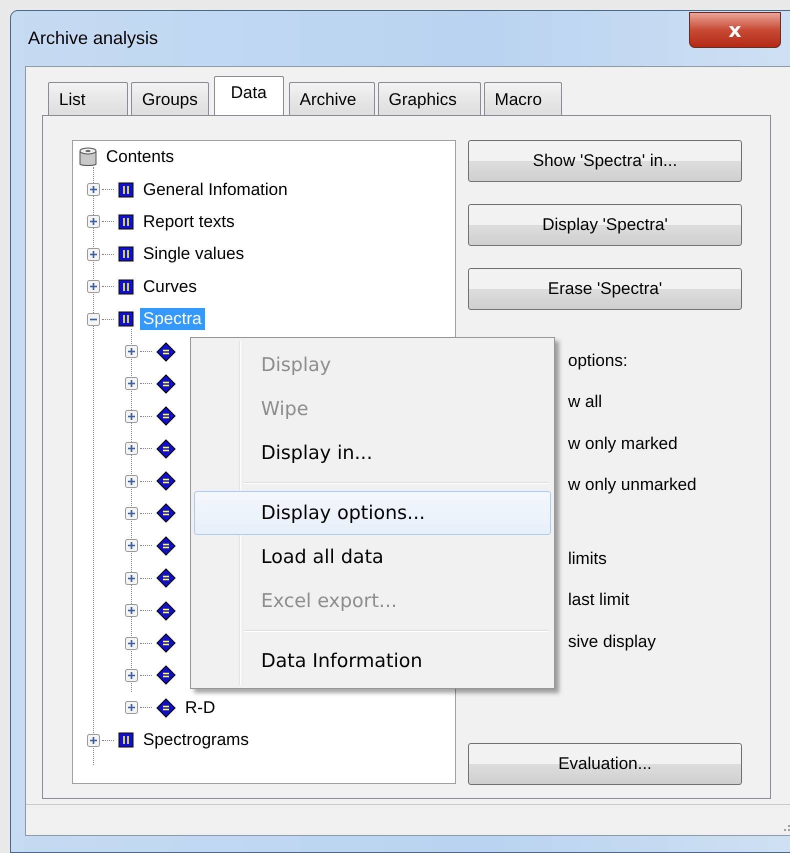  I want to click on database-icon, so click(88, 157).